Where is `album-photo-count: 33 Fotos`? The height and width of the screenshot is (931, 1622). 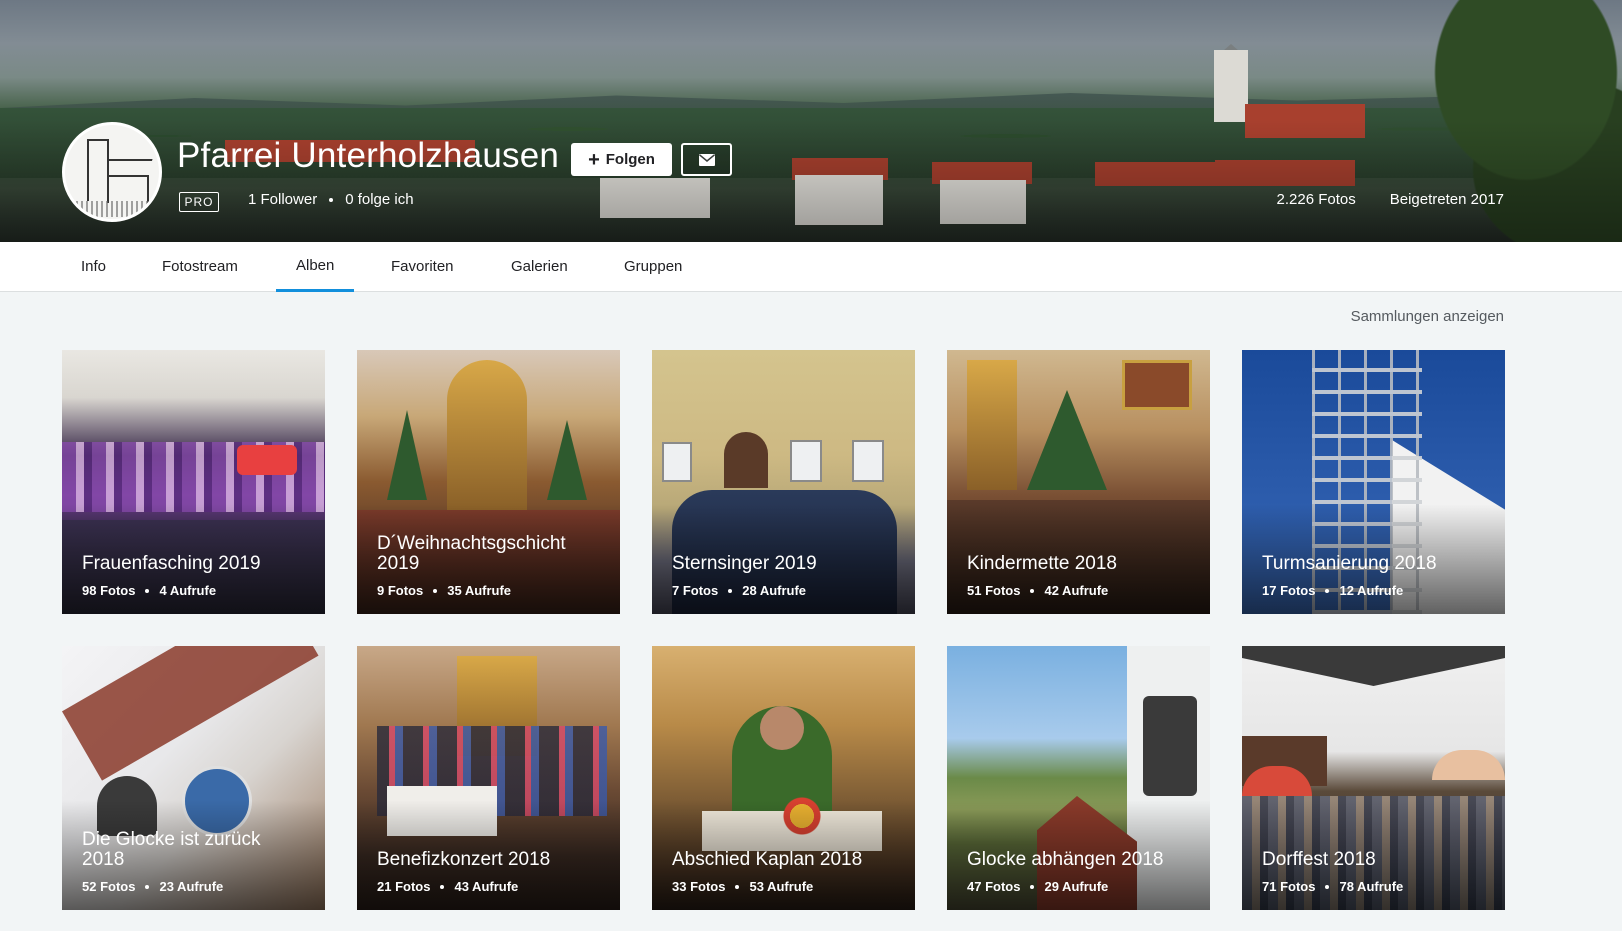 album-photo-count: 33 Fotos is located at coordinates (699, 886).